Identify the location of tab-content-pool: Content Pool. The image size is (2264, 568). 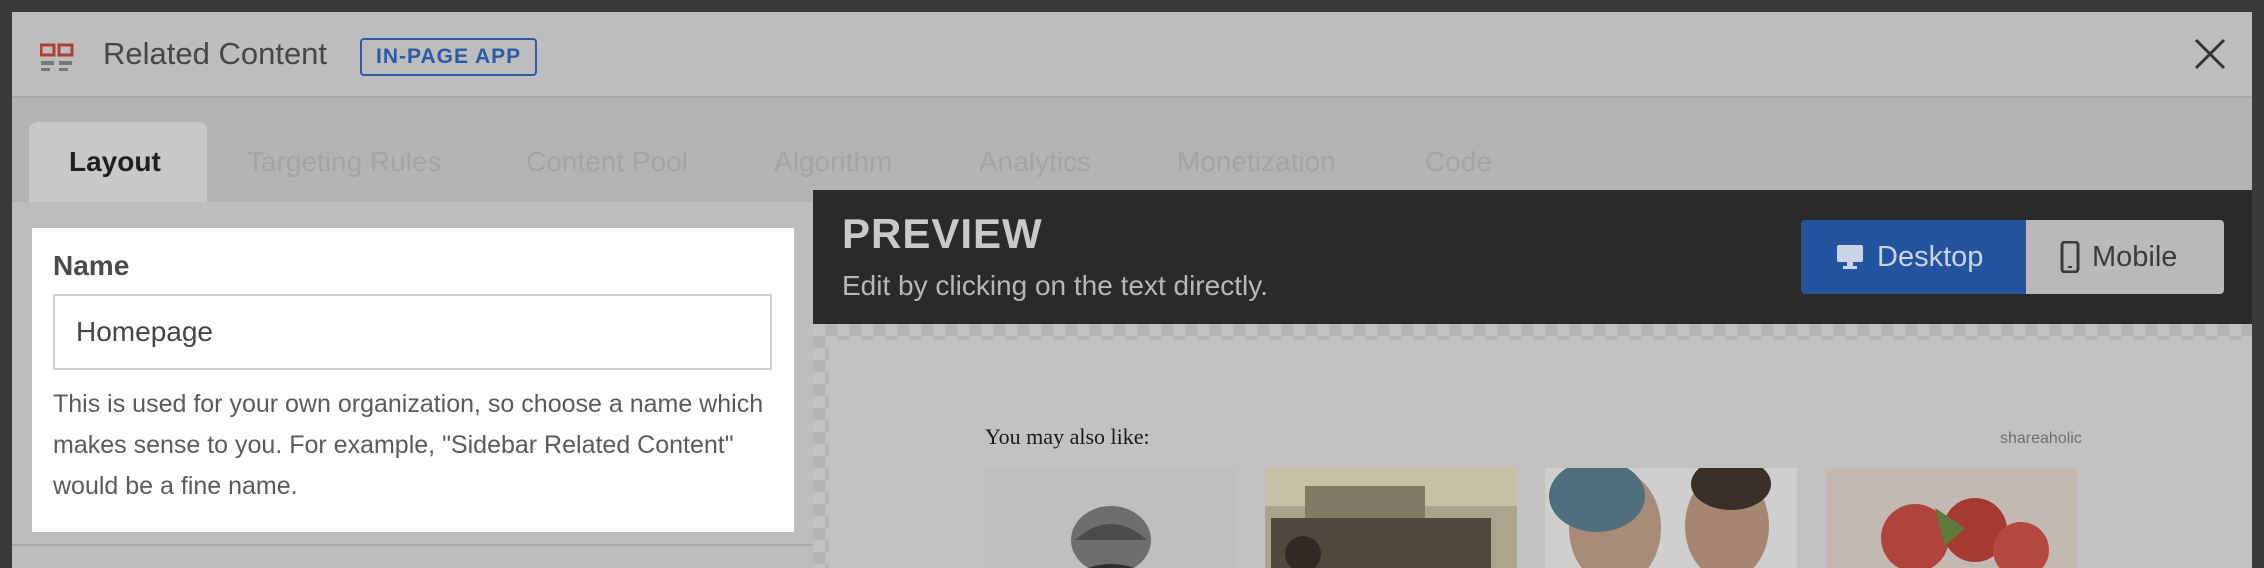
(607, 162).